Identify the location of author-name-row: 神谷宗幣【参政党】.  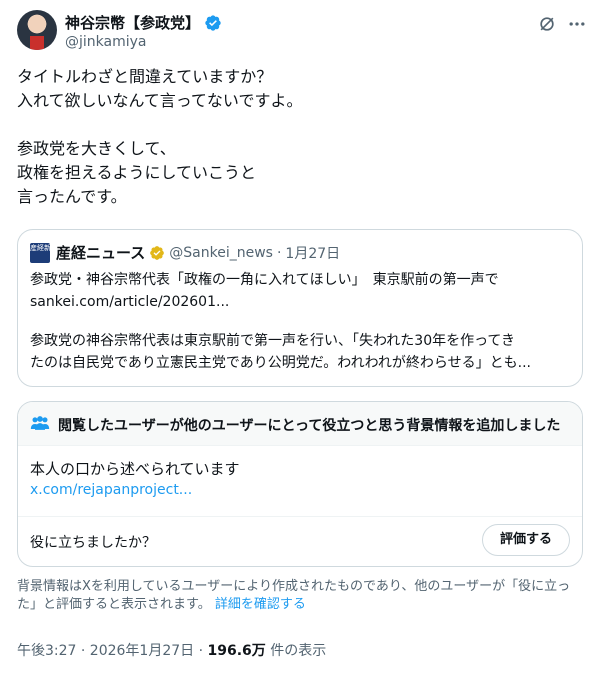
(143, 22).